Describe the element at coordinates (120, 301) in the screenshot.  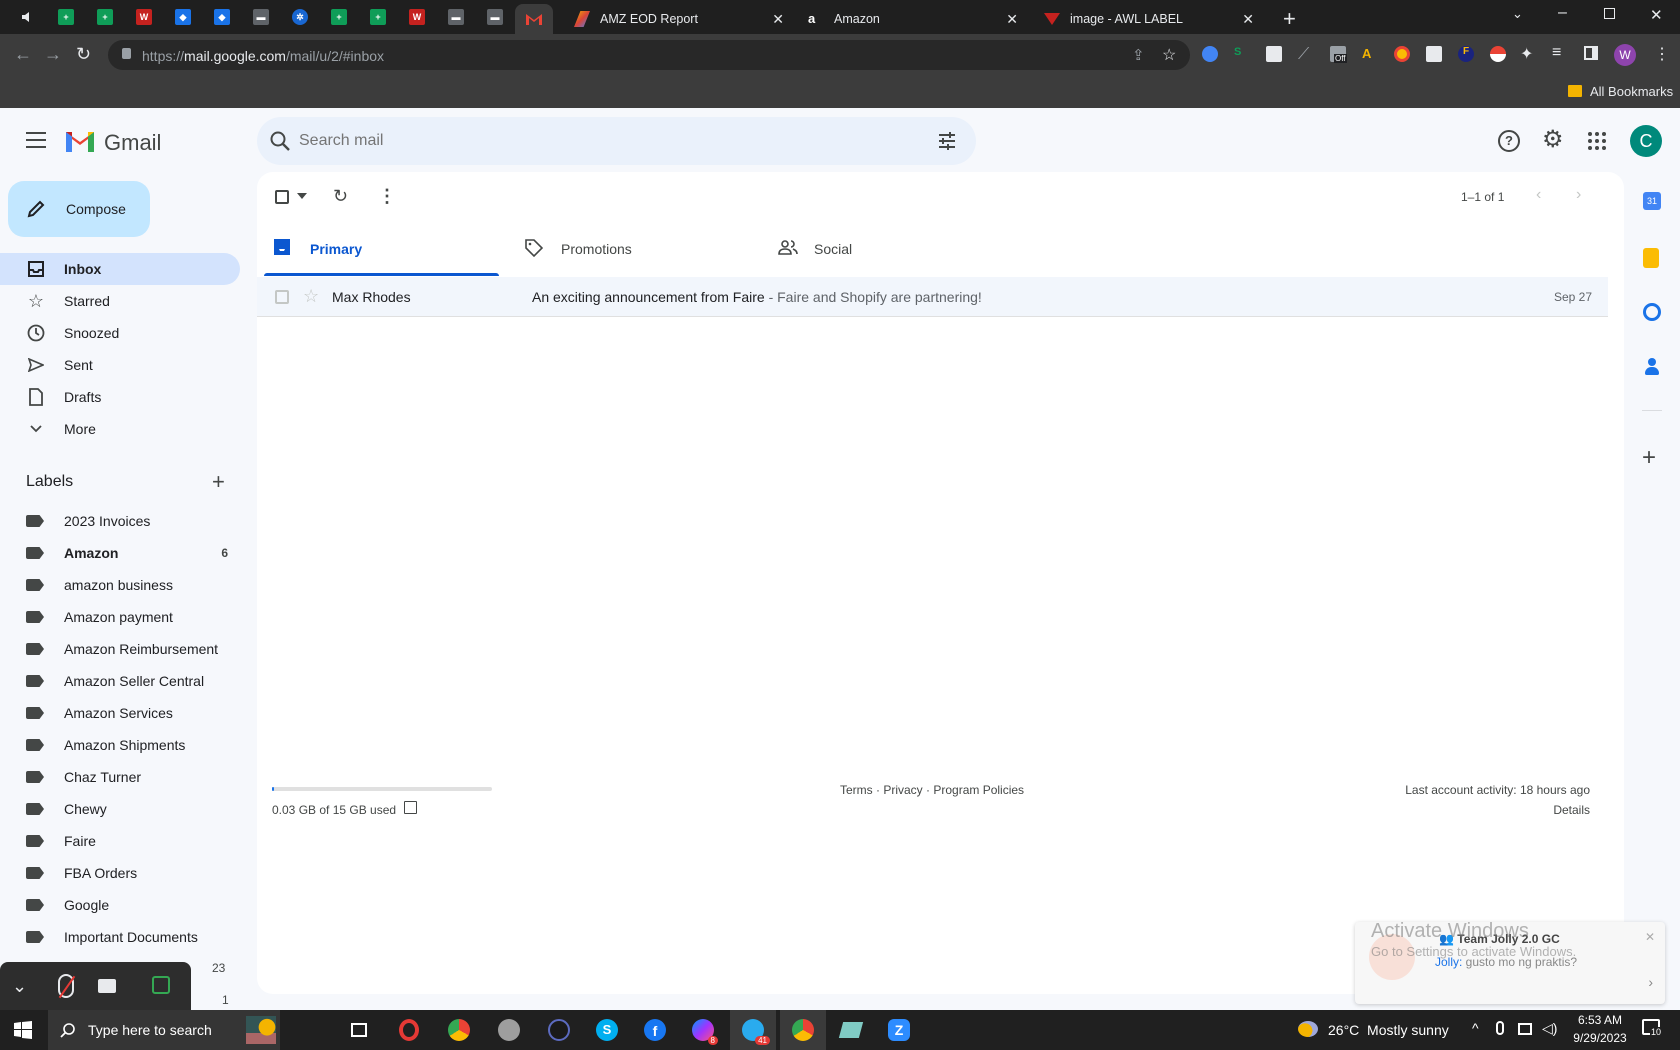
I see `nav-item-starred: ☆ Starred` at that location.